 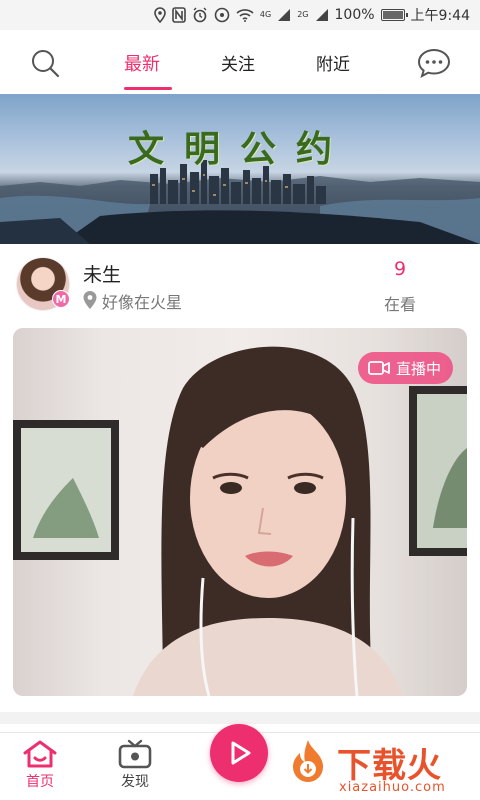 I want to click on search-button, so click(x=45, y=63).